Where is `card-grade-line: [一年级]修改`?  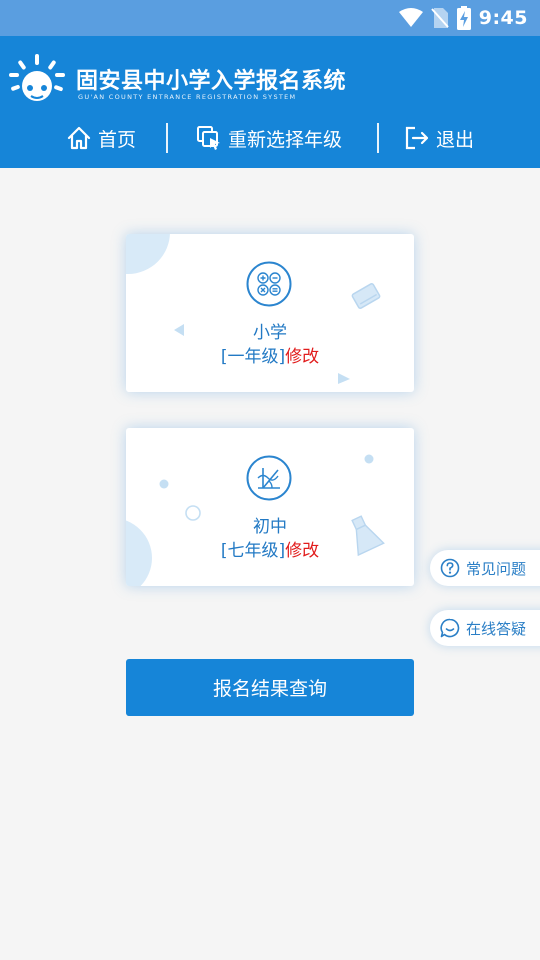
card-grade-line: [一年级]修改 is located at coordinates (270, 354).